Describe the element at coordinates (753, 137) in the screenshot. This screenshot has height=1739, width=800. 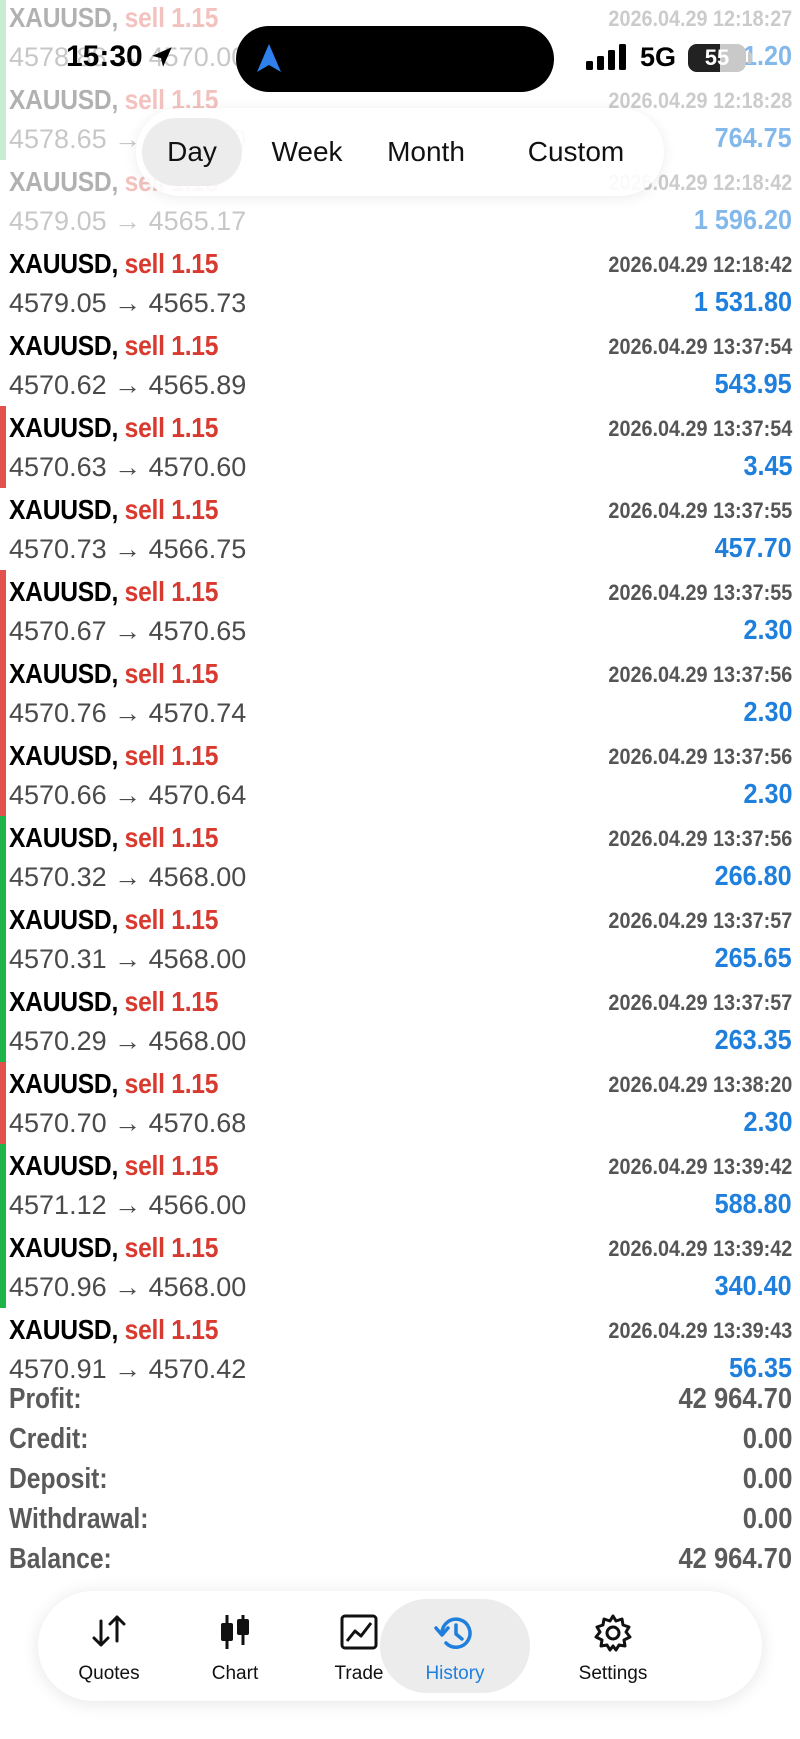
I see `trade-profit: 764.75` at that location.